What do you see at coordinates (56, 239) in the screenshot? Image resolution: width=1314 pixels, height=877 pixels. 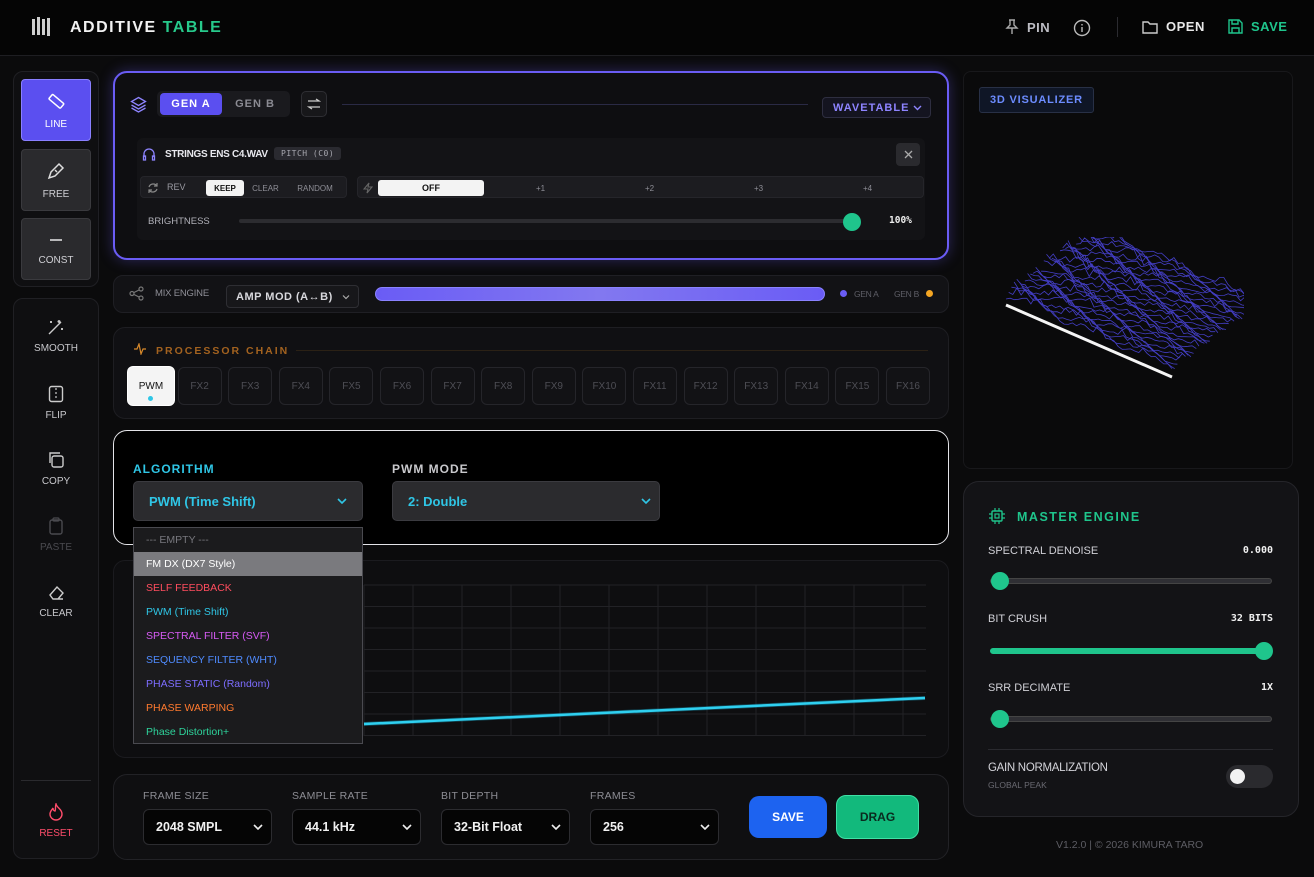 I see `minus-icon` at bounding box center [56, 239].